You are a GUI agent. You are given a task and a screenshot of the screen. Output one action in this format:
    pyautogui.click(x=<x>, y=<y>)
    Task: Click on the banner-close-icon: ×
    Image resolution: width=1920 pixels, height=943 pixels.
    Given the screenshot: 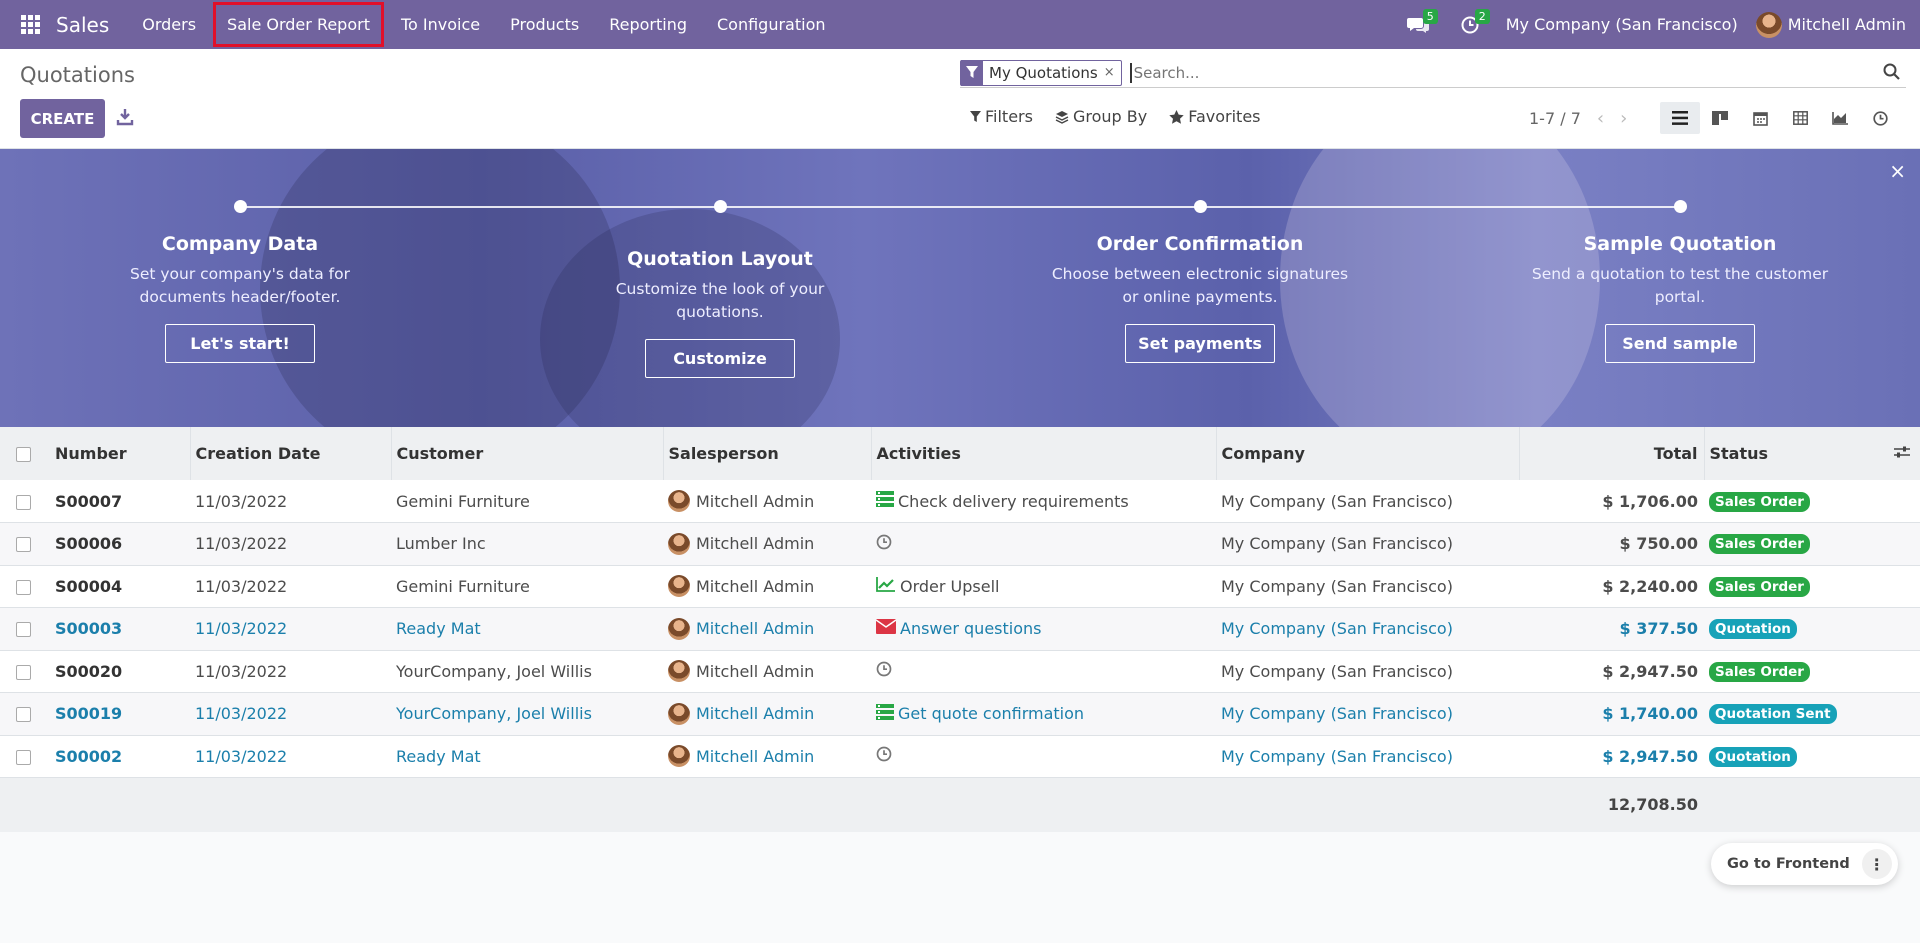 What is the action you would take?
    pyautogui.click(x=1897, y=171)
    